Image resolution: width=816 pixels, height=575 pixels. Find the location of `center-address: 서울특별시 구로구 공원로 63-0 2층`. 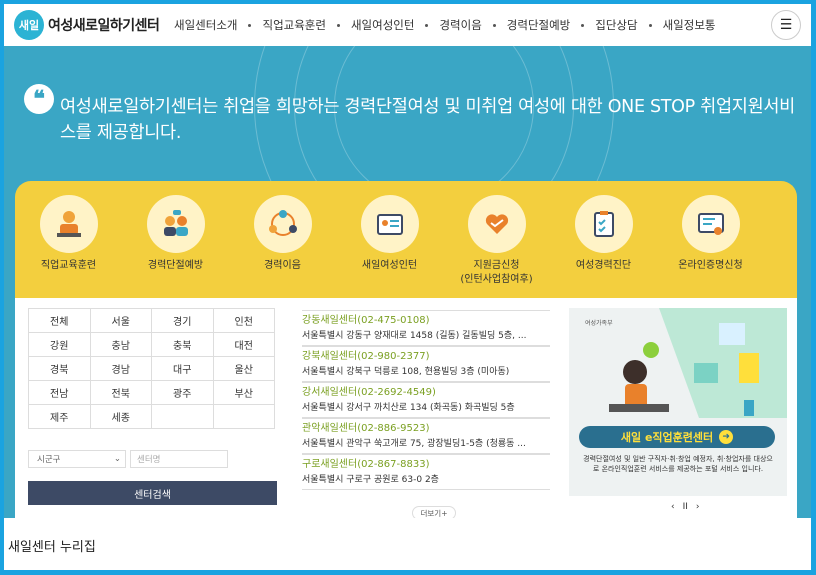

center-address: 서울특별시 구로구 공원로 63-0 2층 is located at coordinates (426, 481).